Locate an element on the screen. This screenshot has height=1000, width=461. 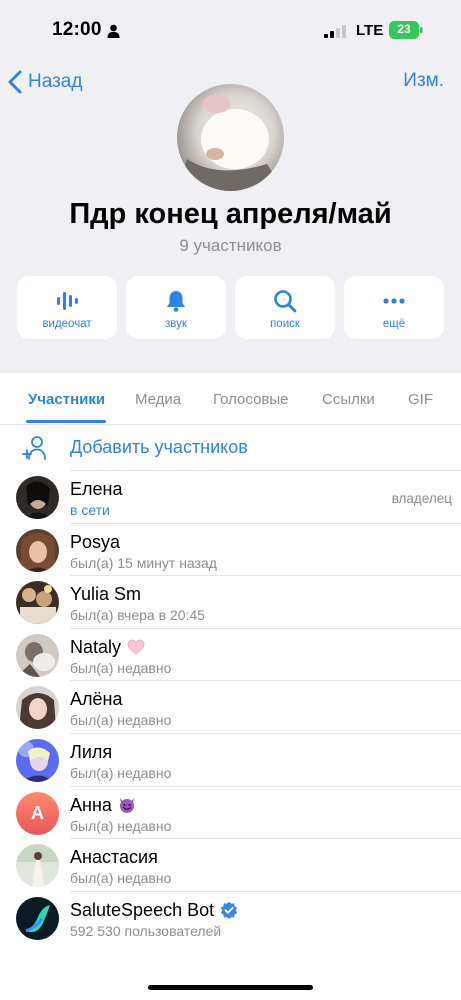
voice-wave-icon is located at coordinates (67, 300).